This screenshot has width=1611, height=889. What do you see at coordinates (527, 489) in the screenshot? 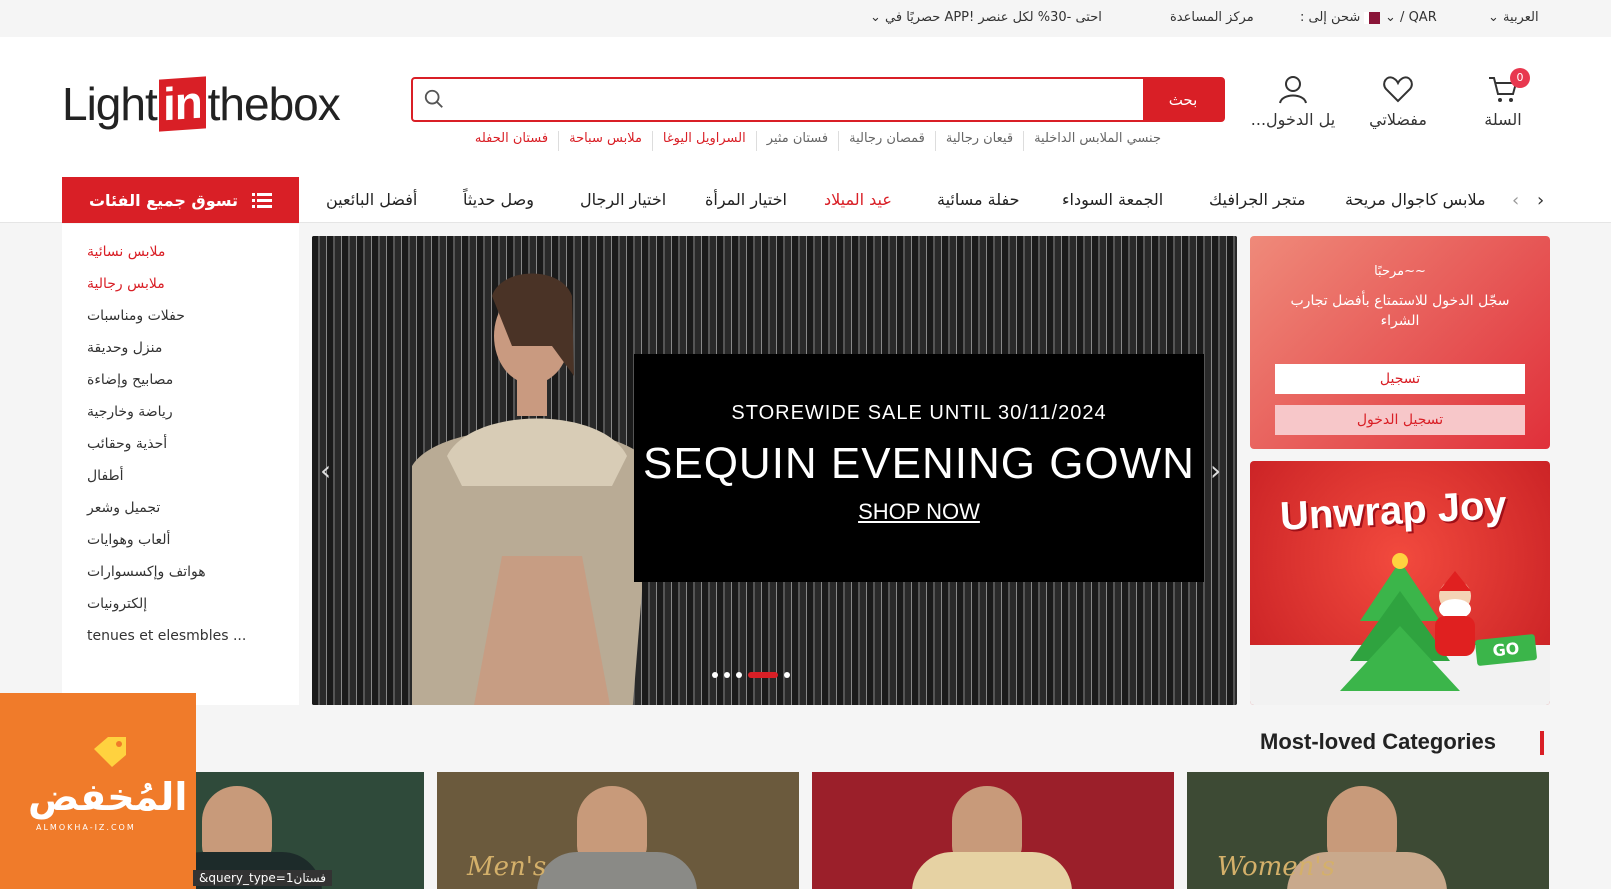
I see `banner-model-image` at bounding box center [527, 489].